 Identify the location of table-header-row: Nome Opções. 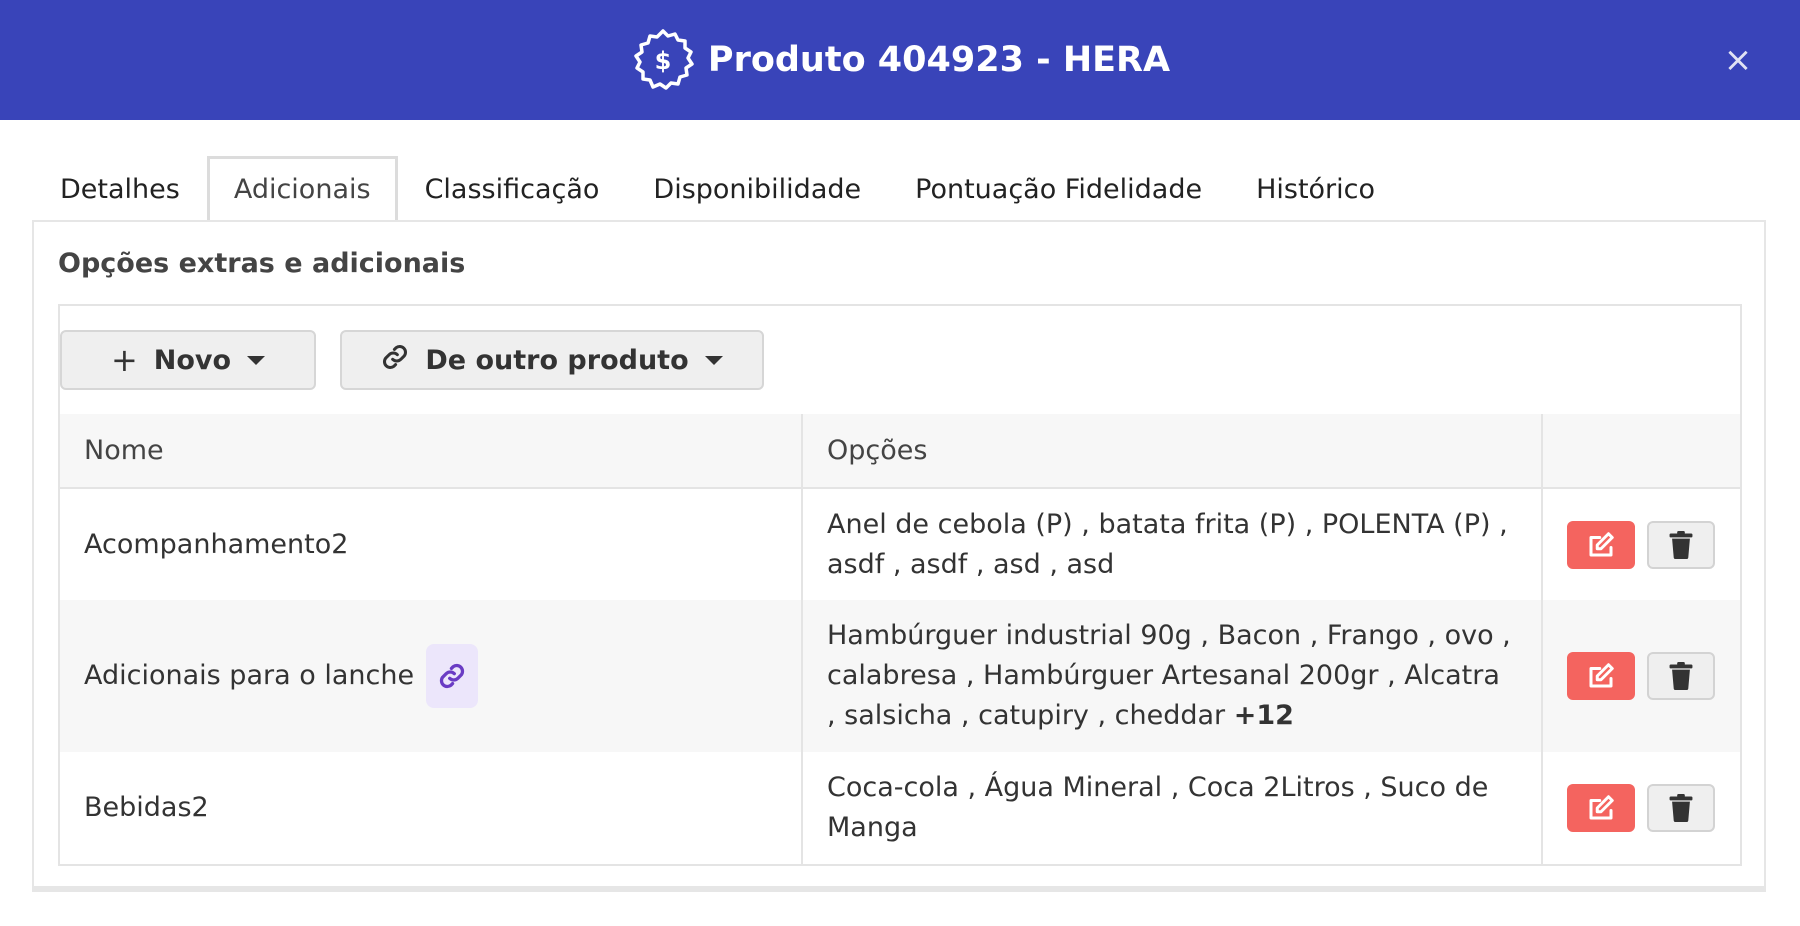
(900, 451).